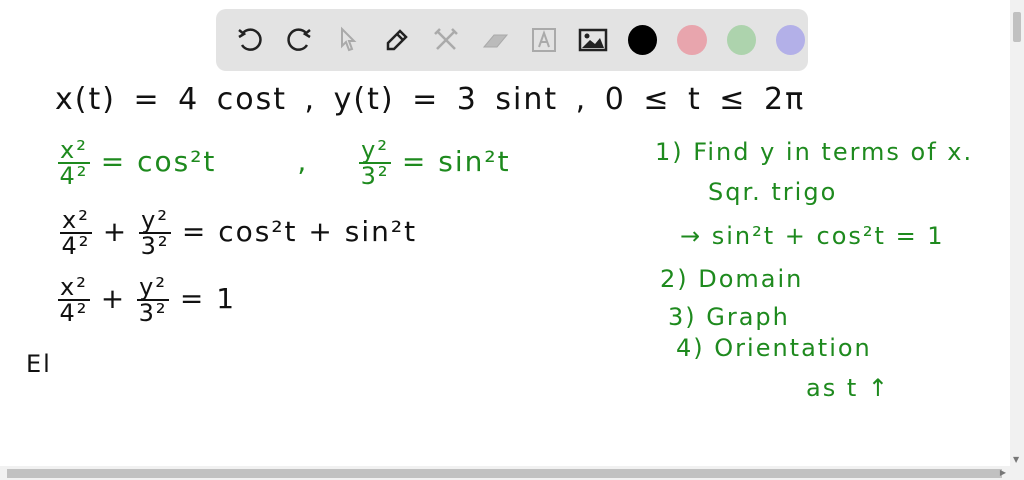 The height and width of the screenshot is (480, 1024). I want to click on vertical-scrollbar: ▼, so click(1017, 233).